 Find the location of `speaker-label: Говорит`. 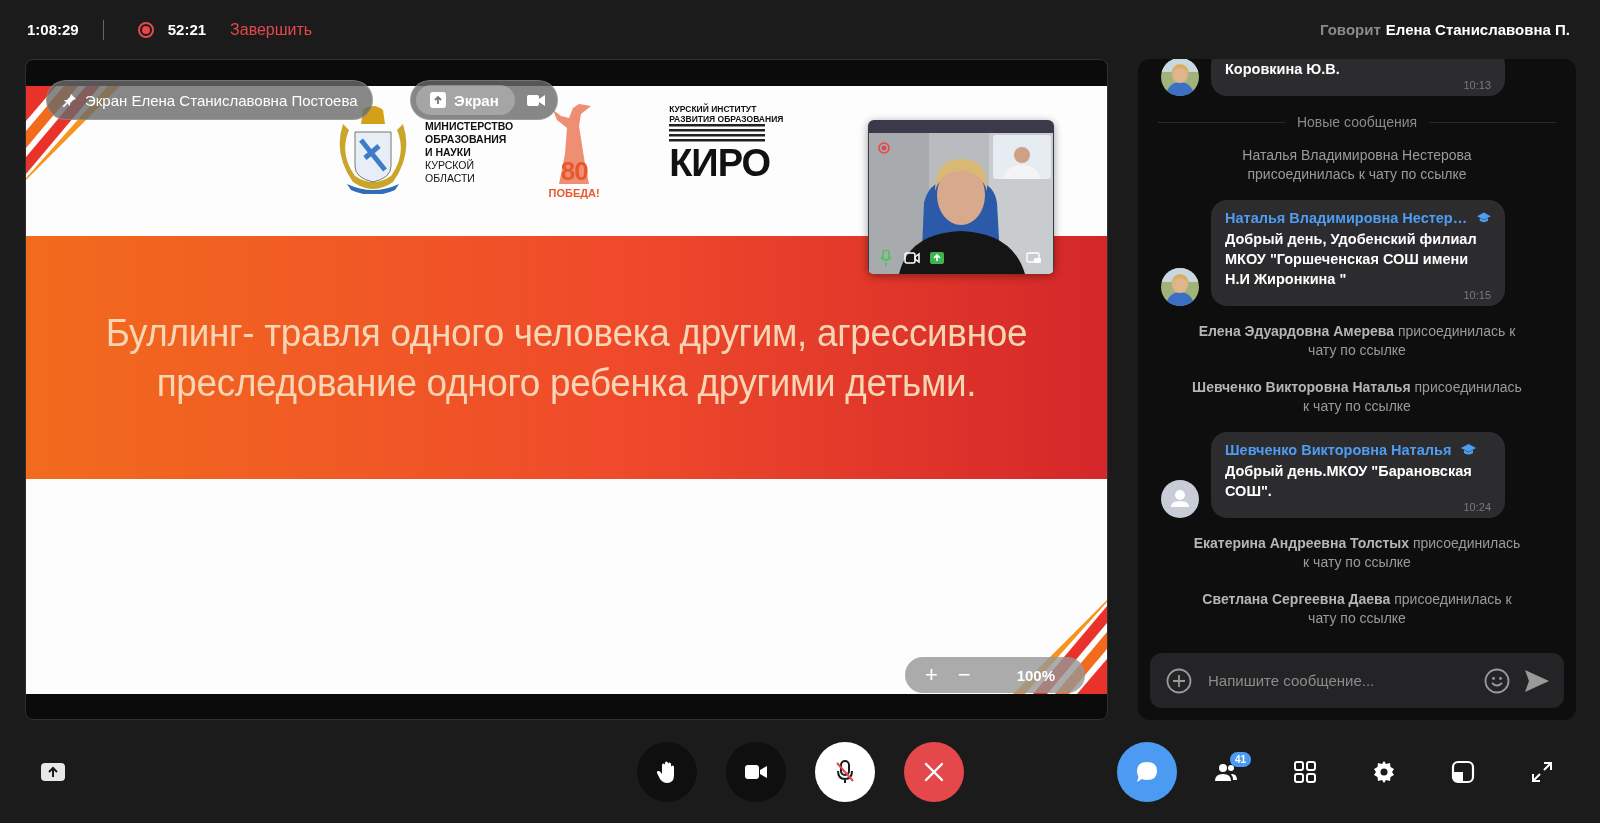

speaker-label: Говорит is located at coordinates (1350, 29).